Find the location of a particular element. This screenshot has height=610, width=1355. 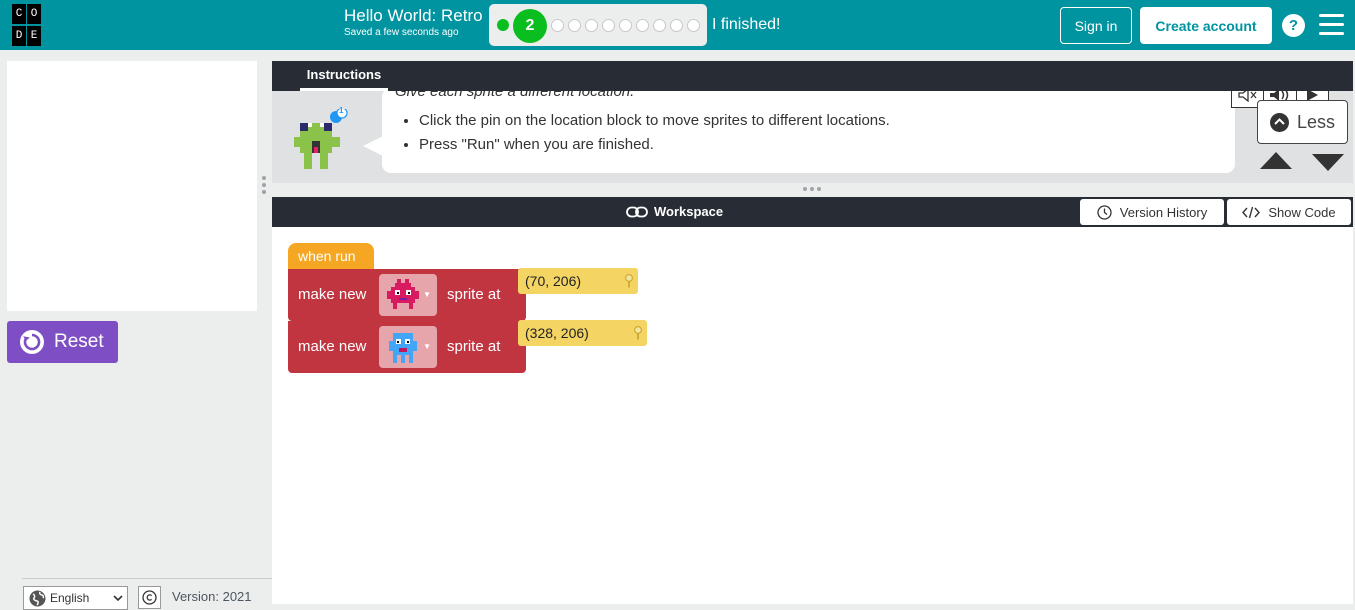

location-block: (328, 206) is located at coordinates (582, 333).